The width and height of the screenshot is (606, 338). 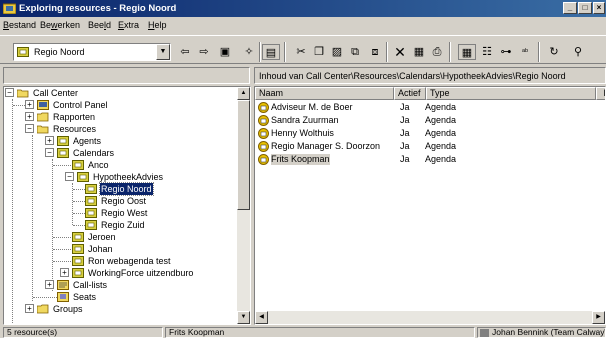 What do you see at coordinates (43, 105) in the screenshot?
I see `control-panel-icon` at bounding box center [43, 105].